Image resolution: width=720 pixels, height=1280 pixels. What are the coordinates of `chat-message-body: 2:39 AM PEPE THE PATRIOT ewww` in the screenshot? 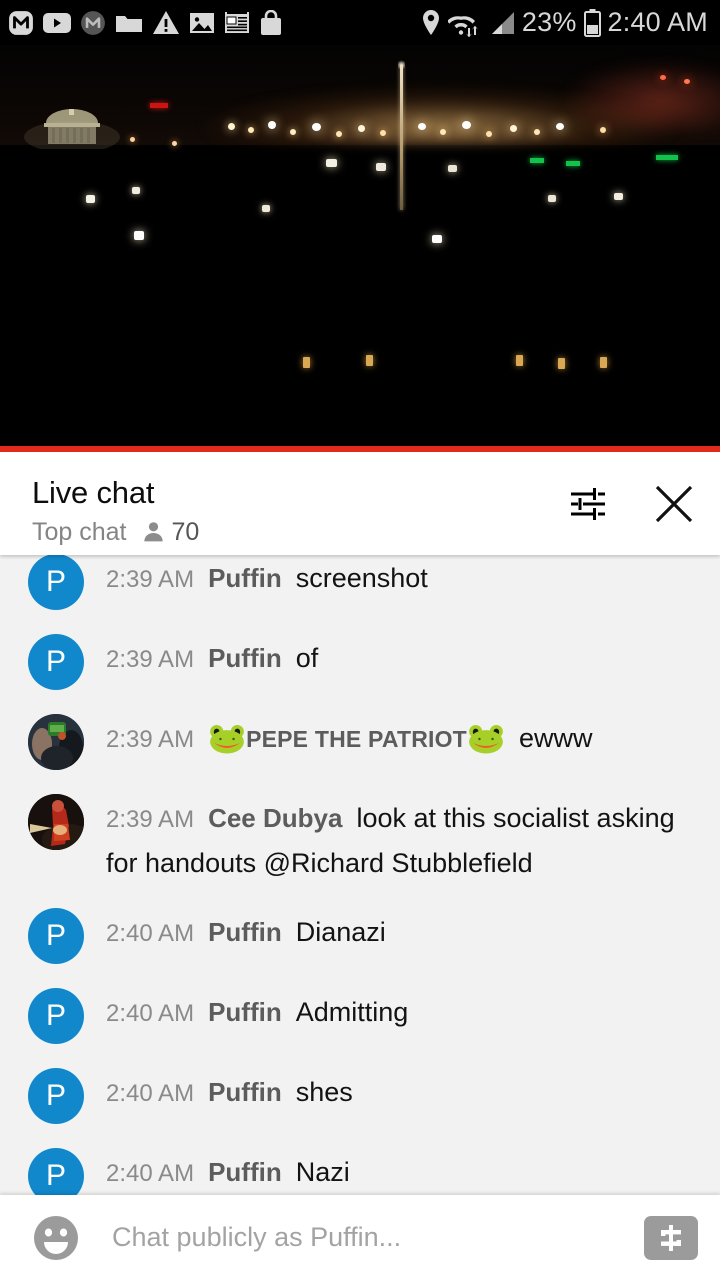 It's located at (402, 739).